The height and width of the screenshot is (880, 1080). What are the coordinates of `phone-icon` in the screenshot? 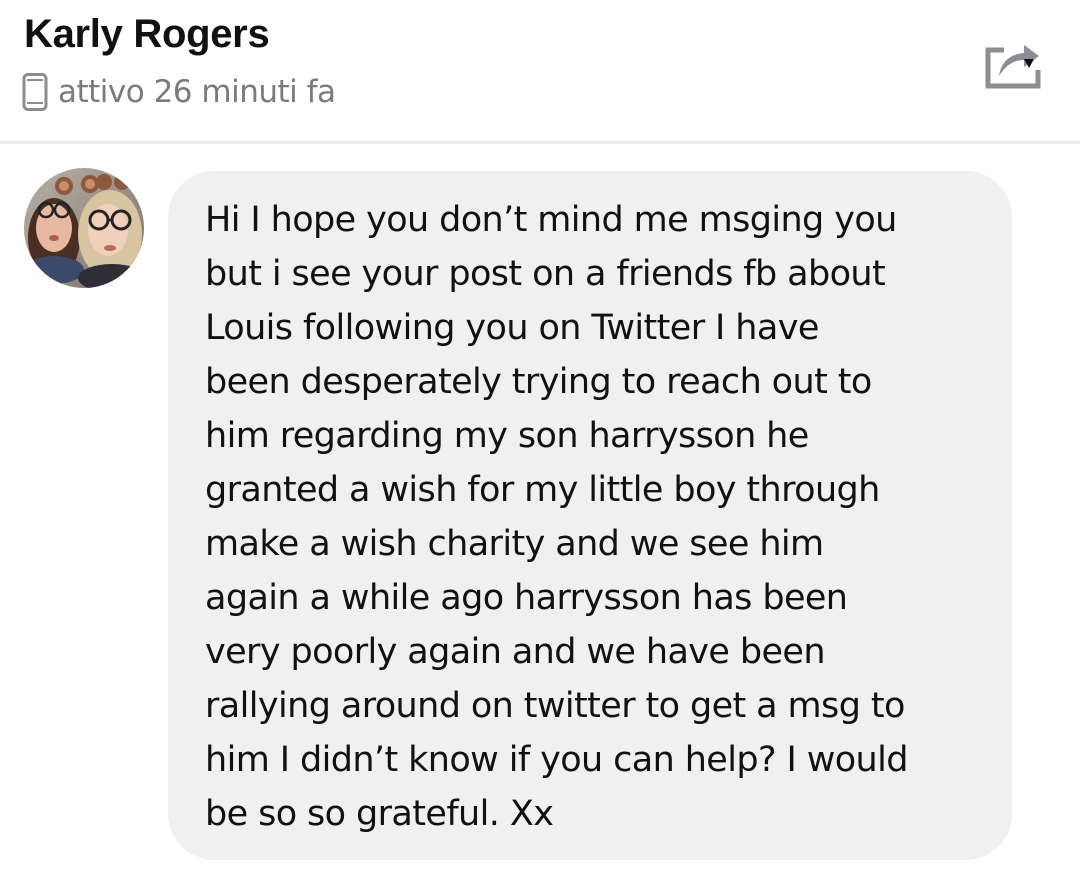 It's located at (40, 92).